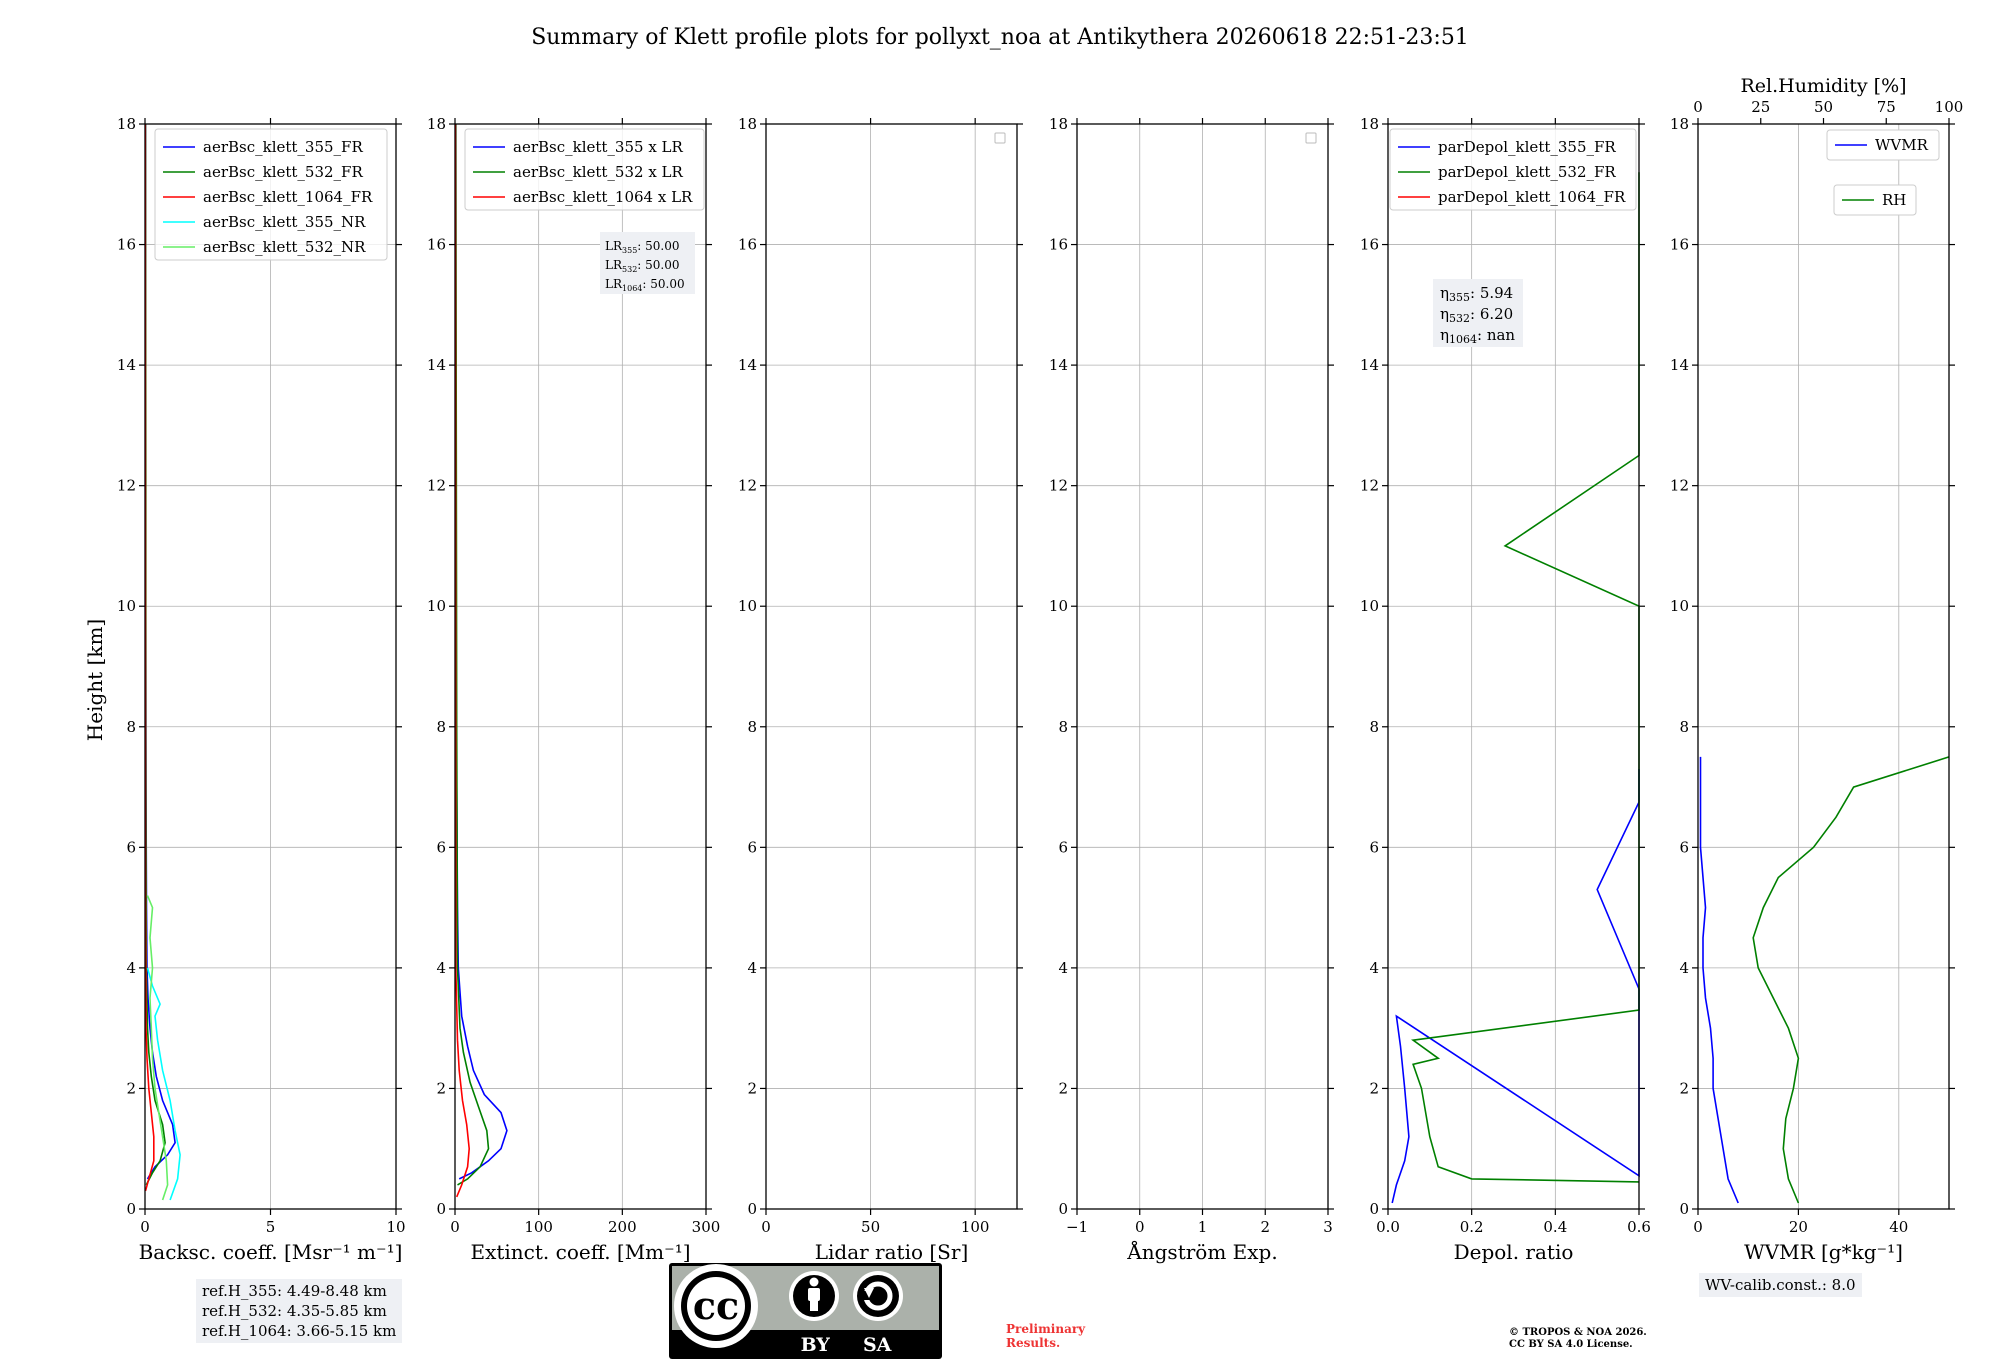 This screenshot has width=2000, height=1360. I want to click on preliminary-notice: Preliminary Results., so click(1045, 1336).